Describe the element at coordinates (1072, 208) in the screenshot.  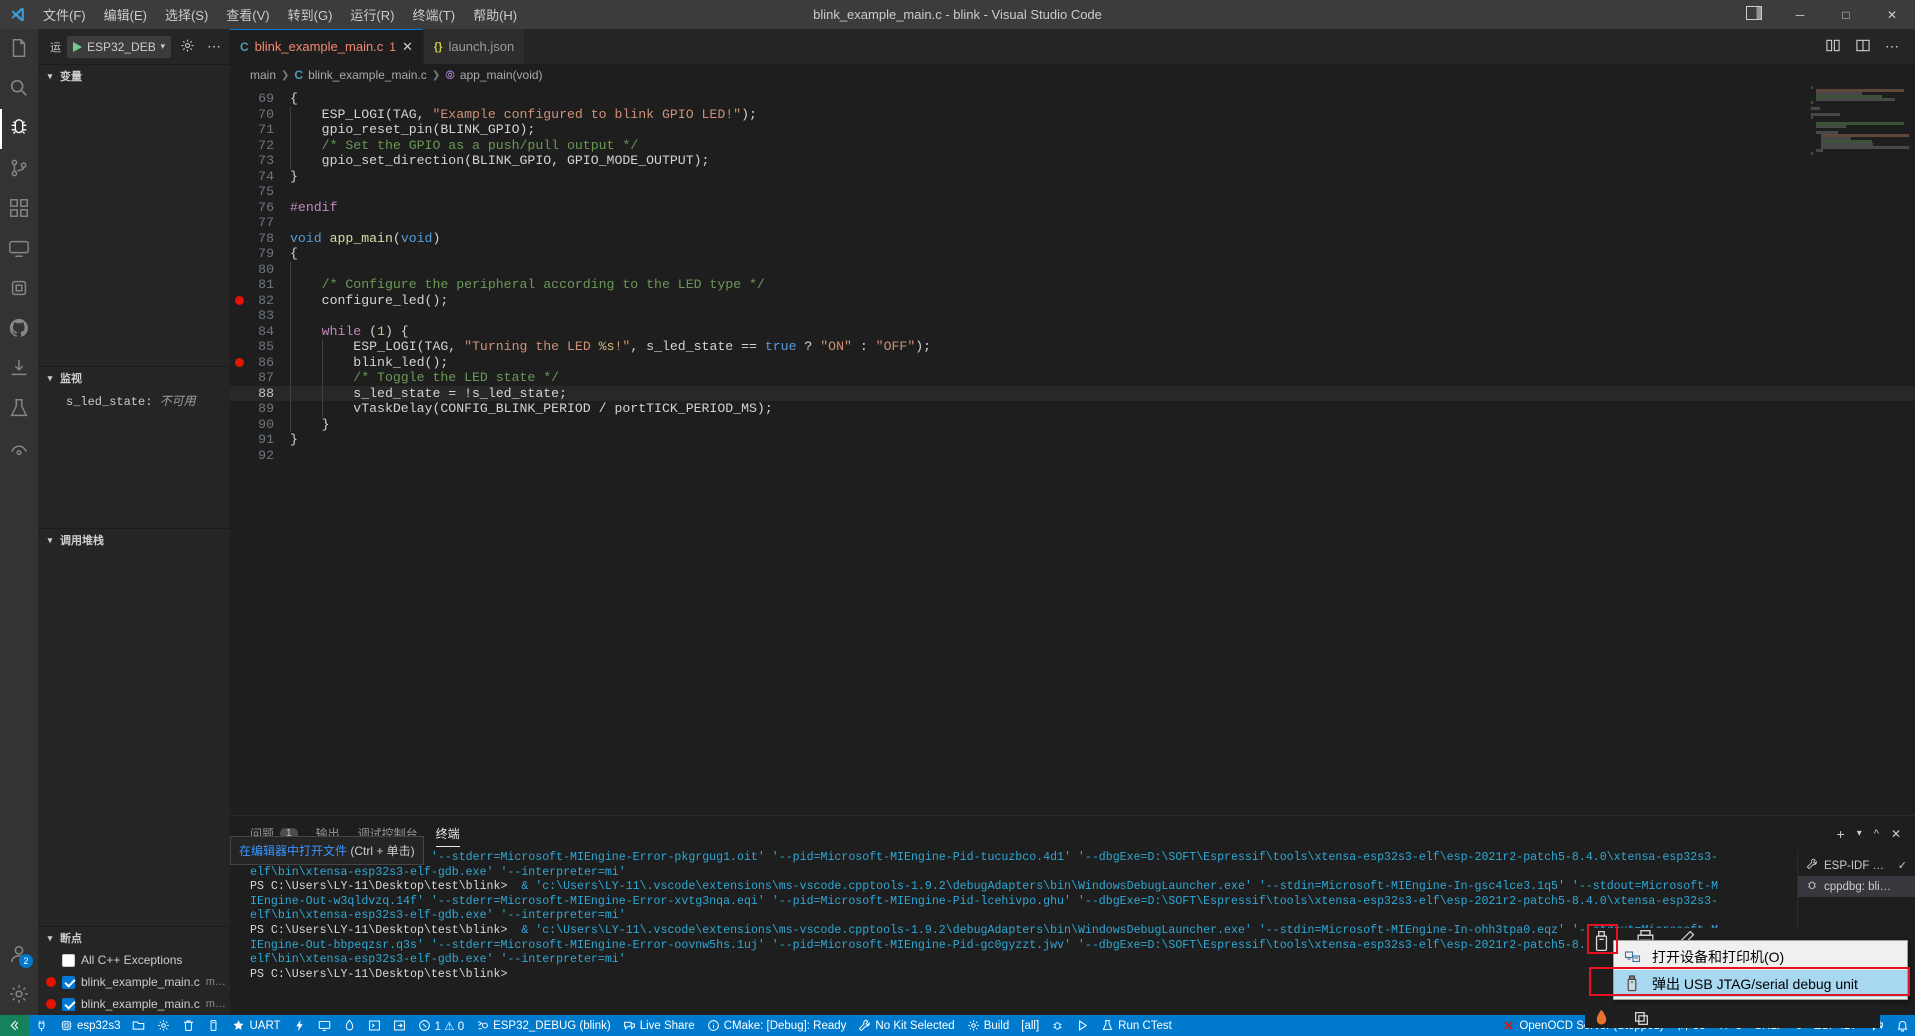
I see `code-line: 76 #endif` at that location.